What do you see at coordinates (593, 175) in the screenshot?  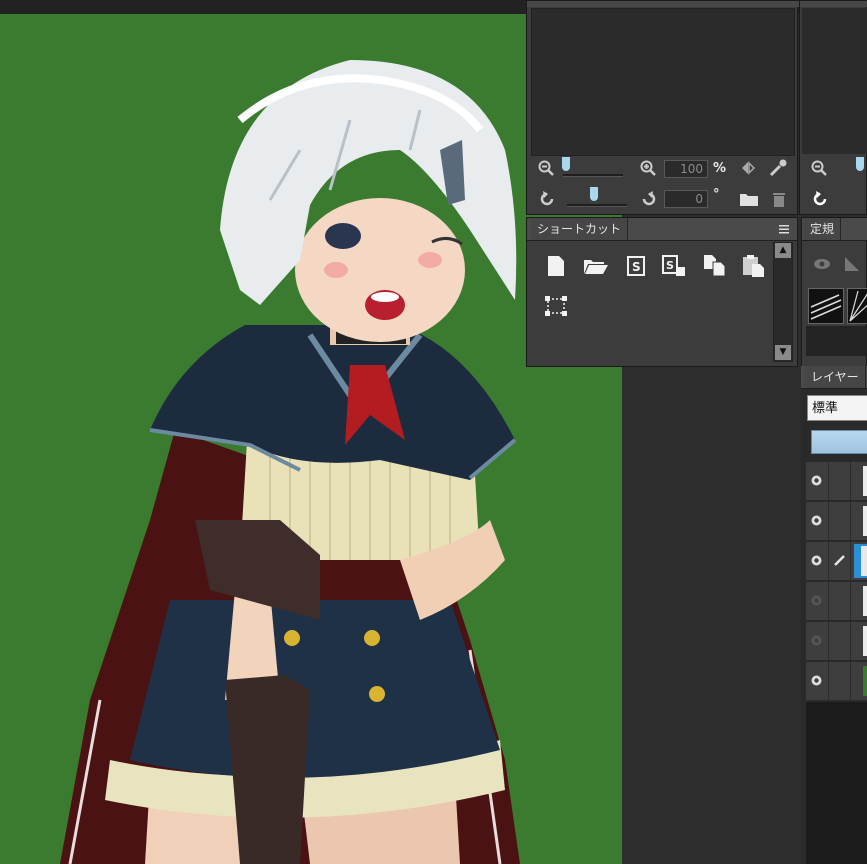 I see `zoom-slider` at bounding box center [593, 175].